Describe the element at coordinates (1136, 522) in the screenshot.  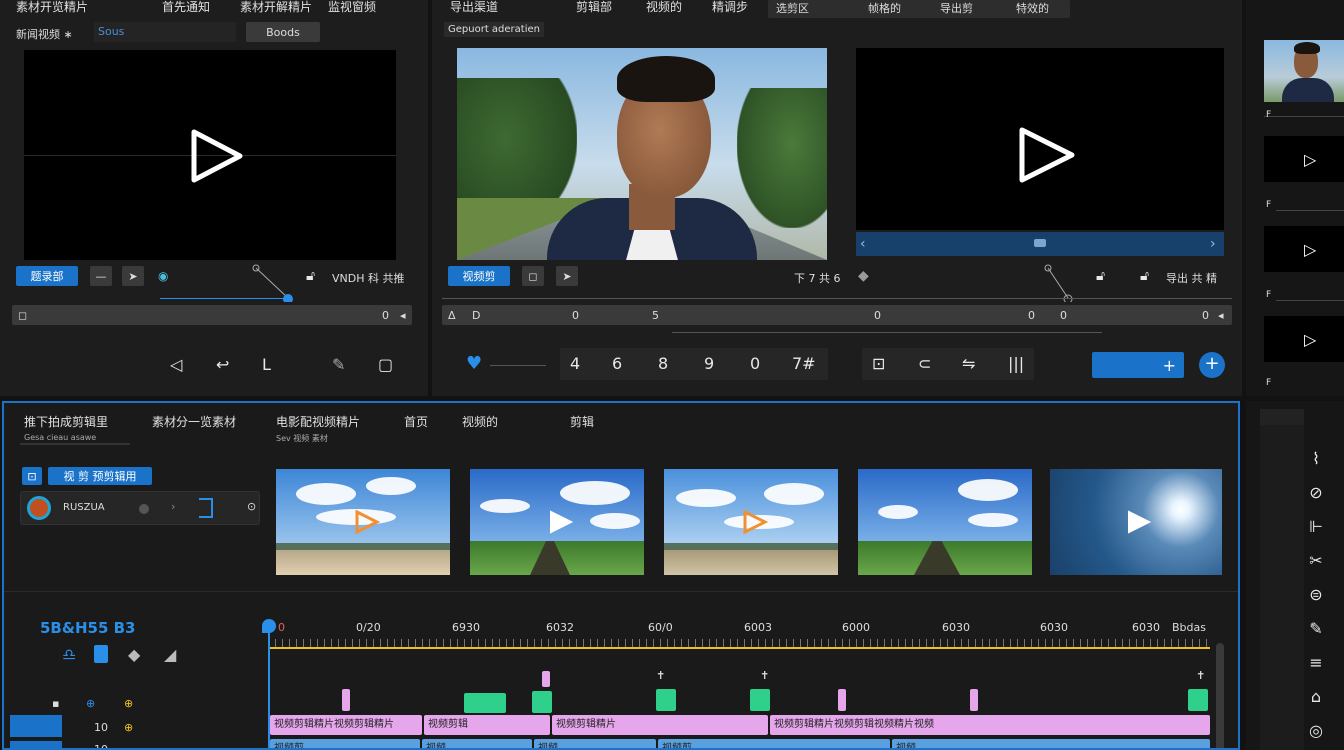
I see `thumb-lens-flare` at that location.